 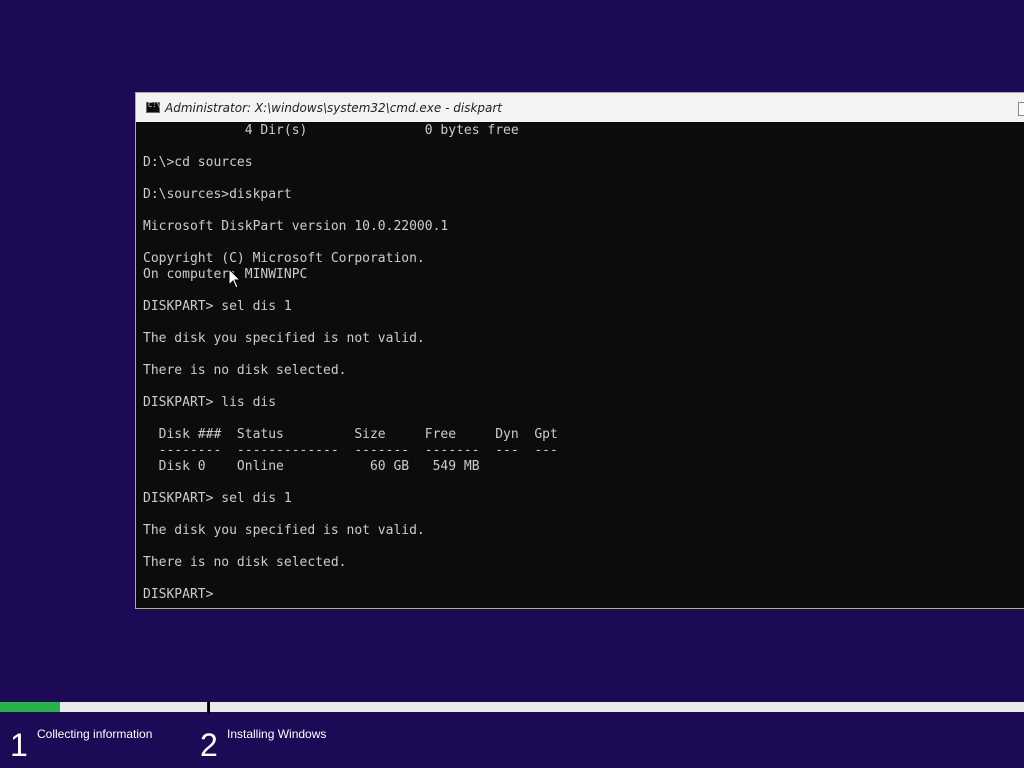 What do you see at coordinates (277, 734) in the screenshot?
I see `step-label-installing: Installing Windows` at bounding box center [277, 734].